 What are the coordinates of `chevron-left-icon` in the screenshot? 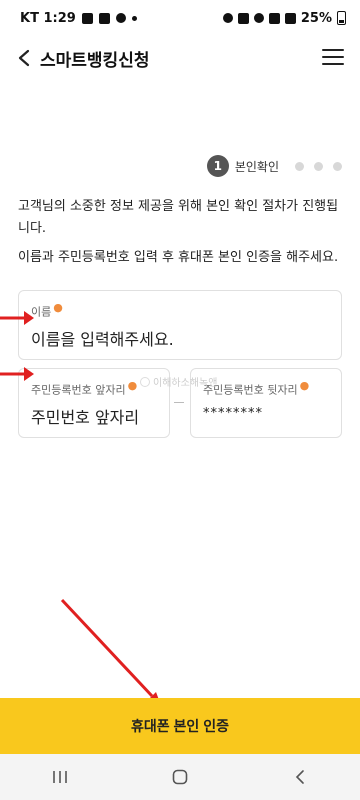 It's located at (24, 58).